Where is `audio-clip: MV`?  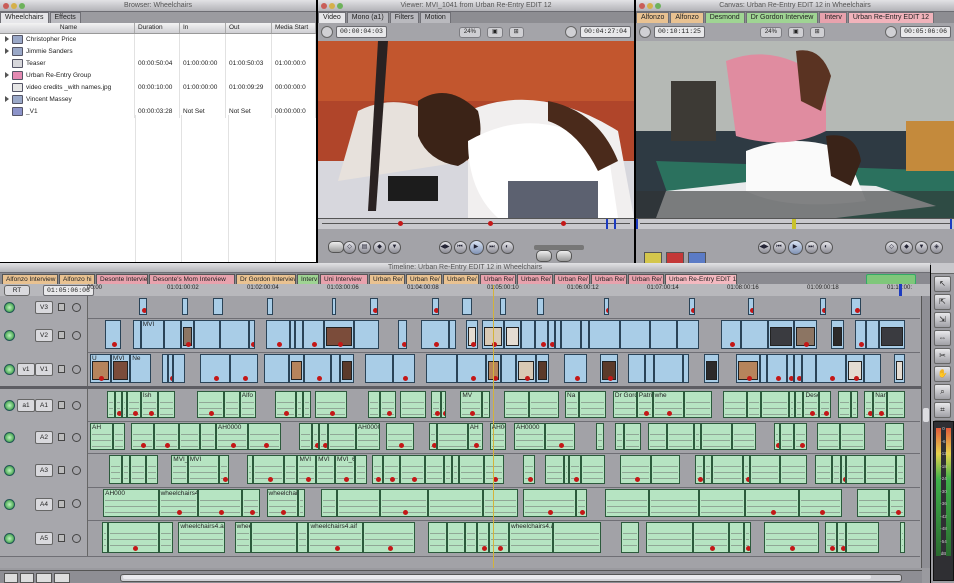 audio-clip: MV is located at coordinates (471, 404).